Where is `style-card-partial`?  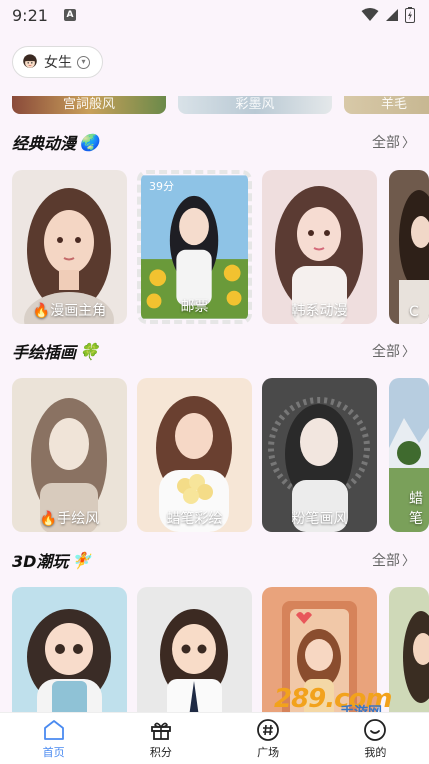 style-card-partial is located at coordinates (409, 649).